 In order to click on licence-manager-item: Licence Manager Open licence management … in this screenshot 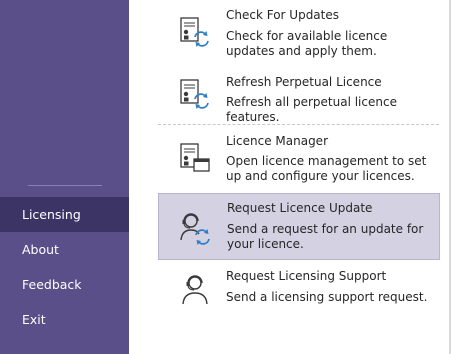, I will do `click(299, 157)`.